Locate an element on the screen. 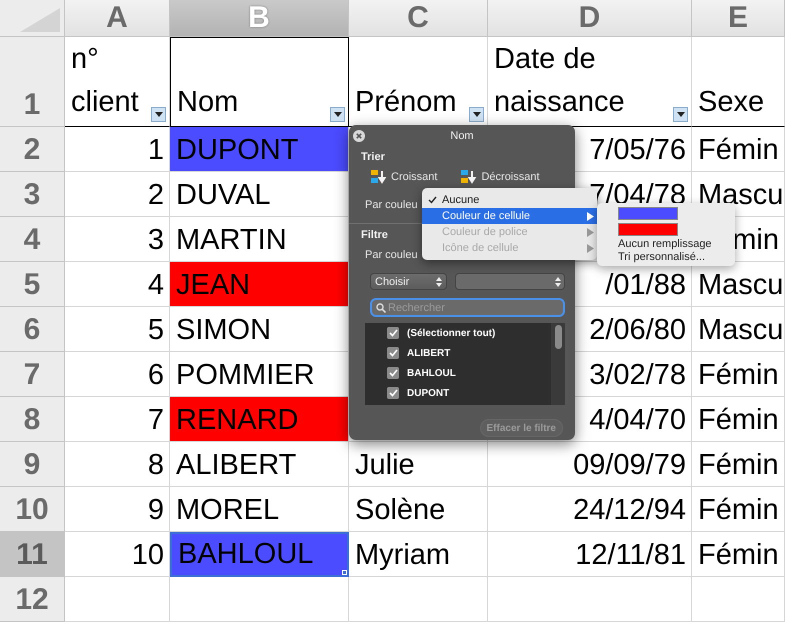  row-header: 1 is located at coordinates (32, 82).